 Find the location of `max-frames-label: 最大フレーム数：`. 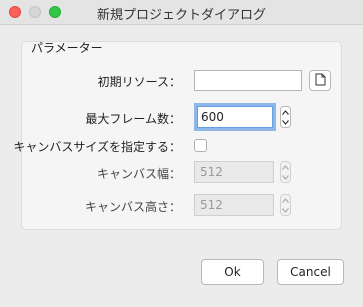

max-frames-label: 最大フレーム数： is located at coordinates (133, 119).